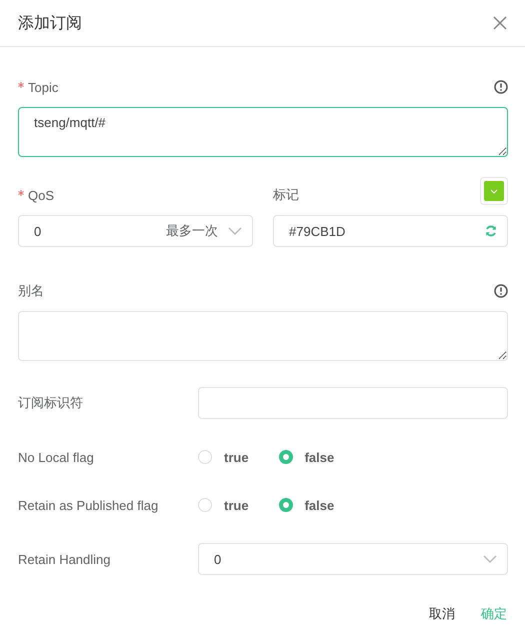  Describe the element at coordinates (88, 505) in the screenshot. I see `flag-label: Retain as Published flag` at that location.